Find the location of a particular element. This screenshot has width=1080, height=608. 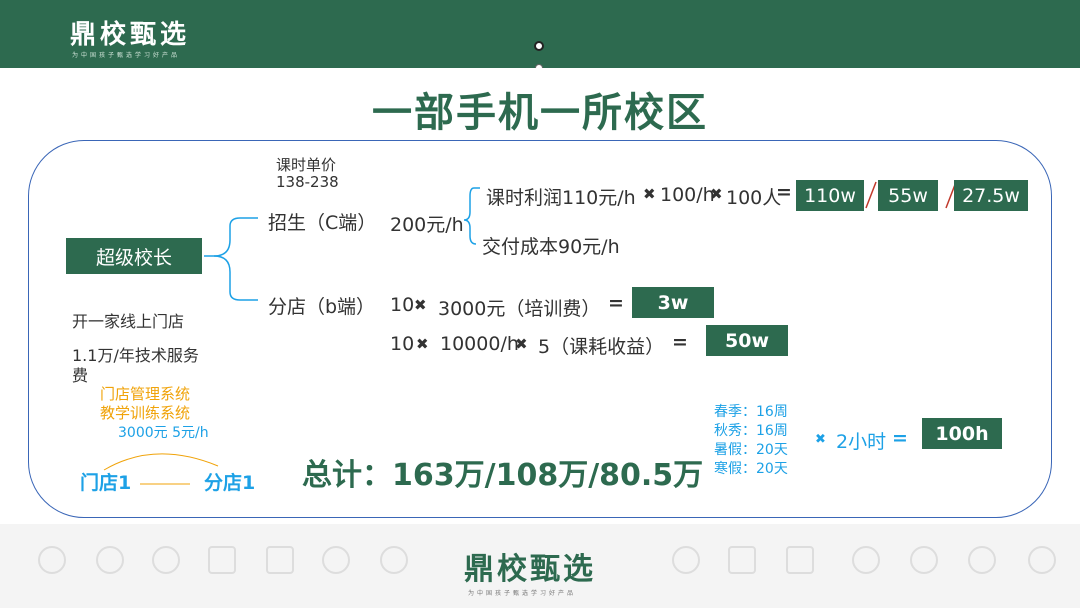

b-end-line2-b: 10000/h is located at coordinates (479, 344).